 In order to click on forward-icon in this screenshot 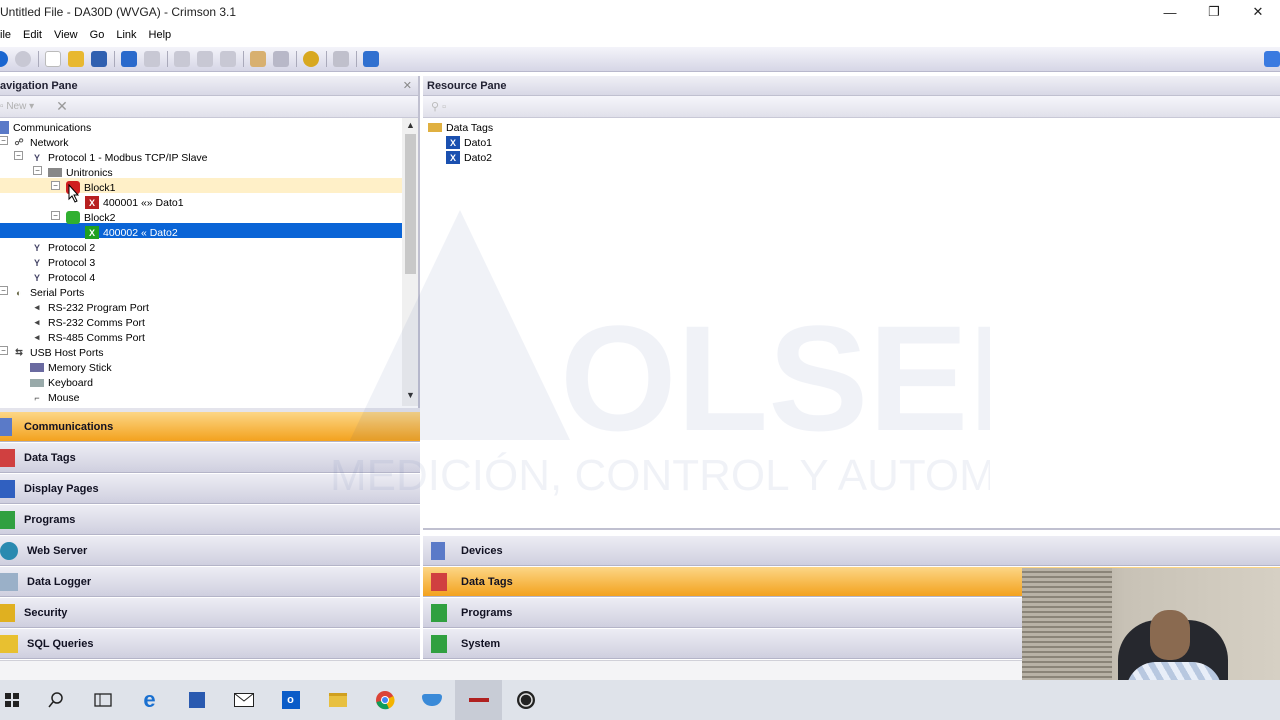, I will do `click(23, 59)`.